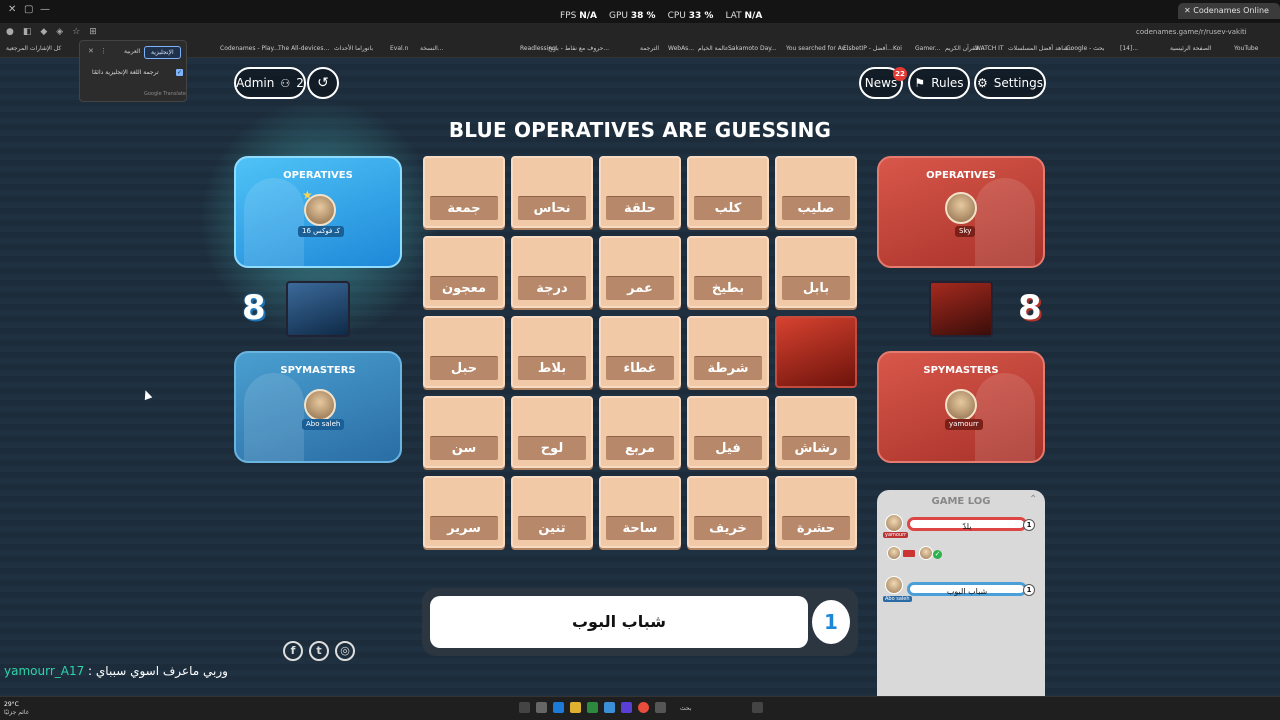 The width and height of the screenshot is (1280, 720). I want to click on more-options-icon: ⋮, so click(103, 51).